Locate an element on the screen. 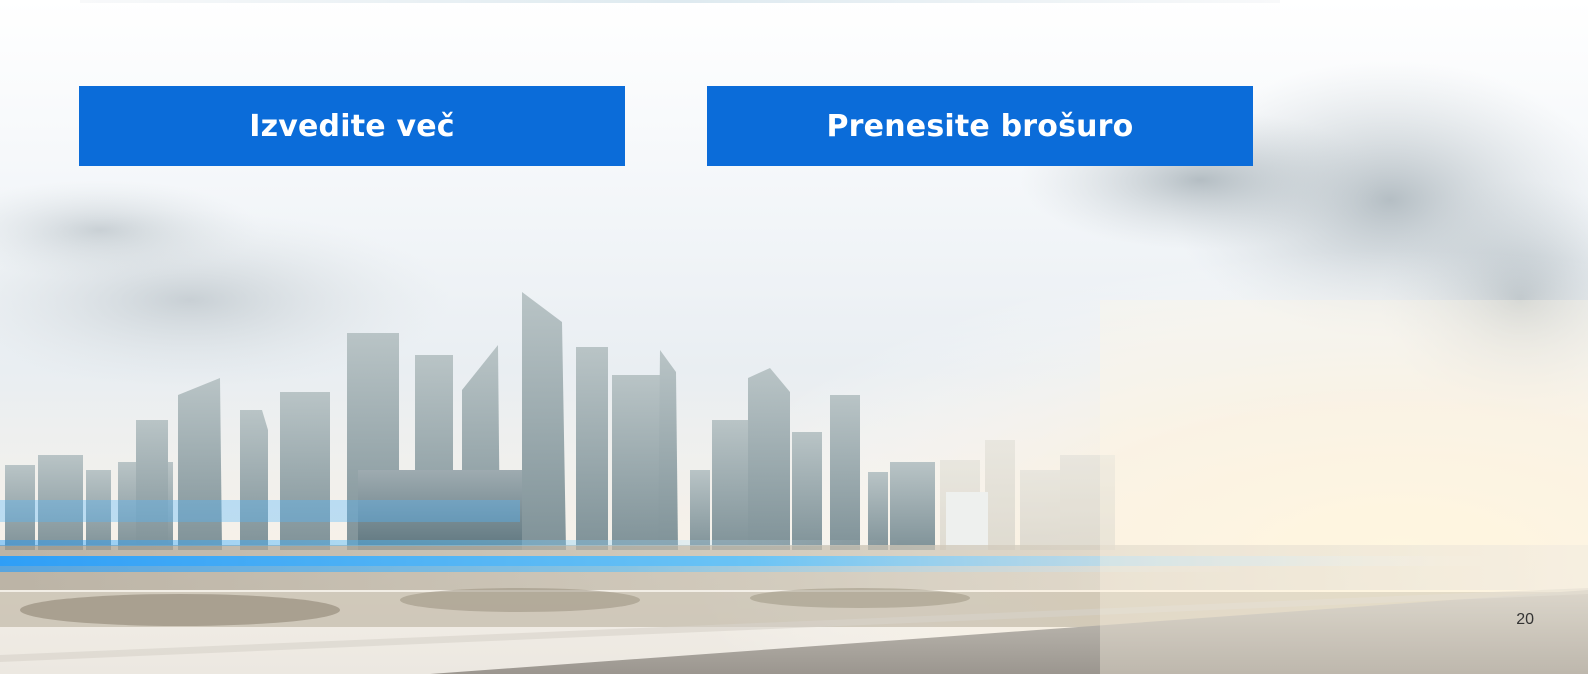 The height and width of the screenshot is (674, 1588). top-divider-line is located at coordinates (680, 1).